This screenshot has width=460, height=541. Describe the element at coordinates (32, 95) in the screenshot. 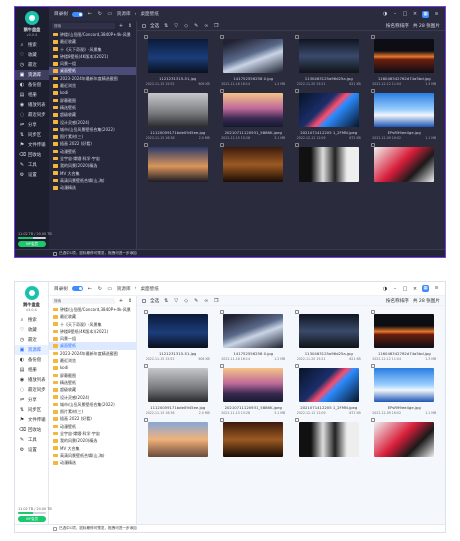

I see `sidebar-item: ▤ 相册` at that location.